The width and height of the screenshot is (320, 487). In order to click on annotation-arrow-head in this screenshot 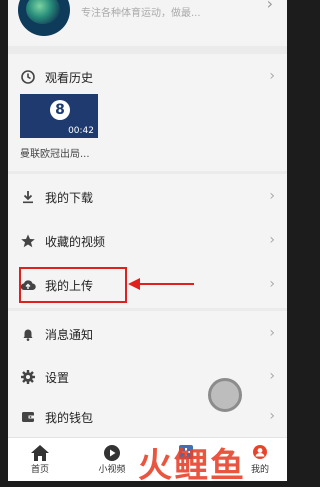, I will do `click(134, 284)`.